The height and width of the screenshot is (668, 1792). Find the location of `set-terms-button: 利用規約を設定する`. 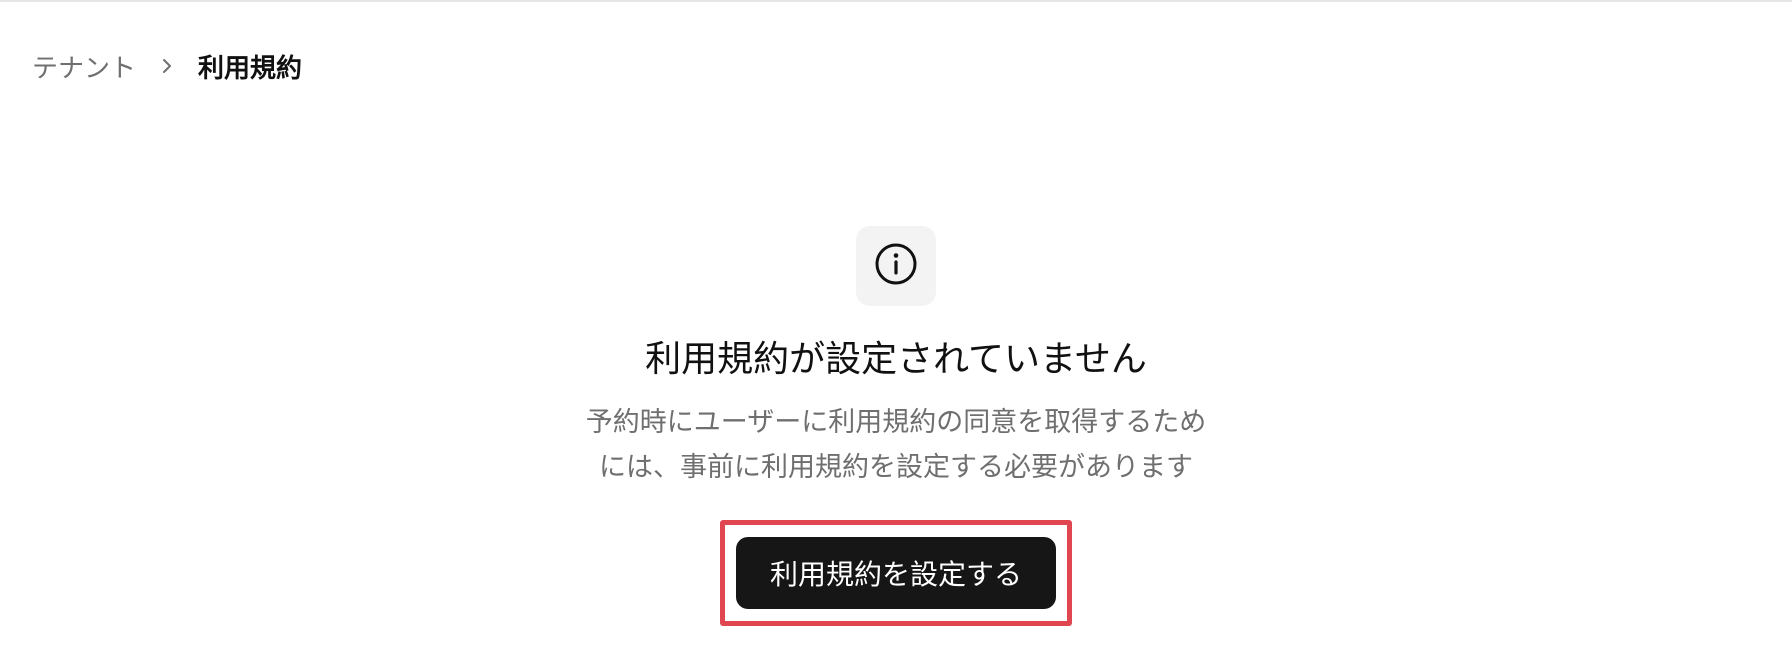

set-terms-button: 利用規約を設定する is located at coordinates (895, 573).